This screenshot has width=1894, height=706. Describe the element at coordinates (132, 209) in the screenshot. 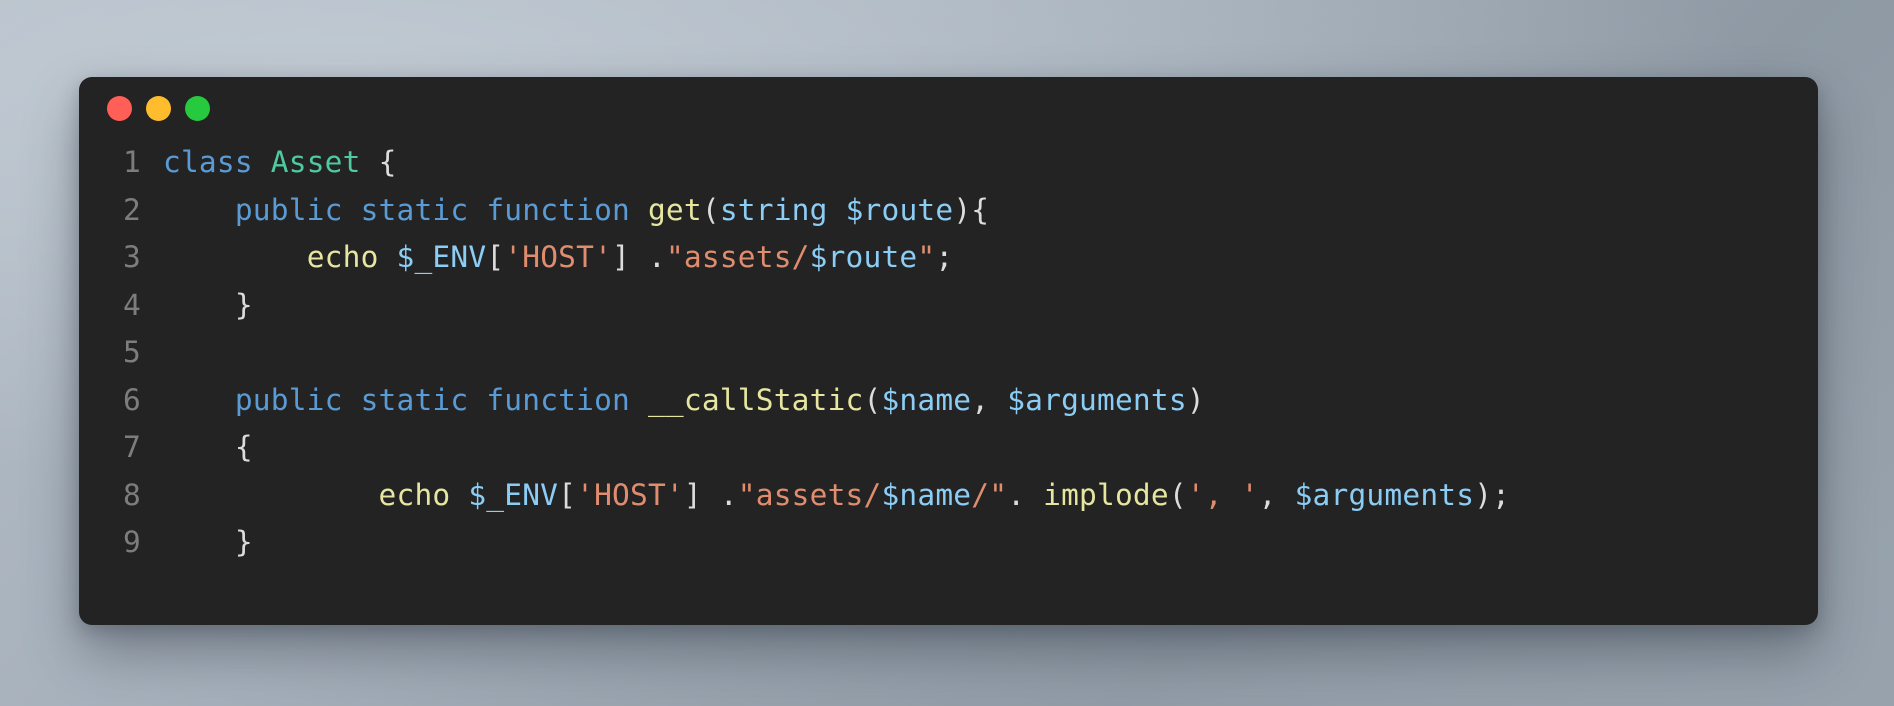

I see `line-number: 2` at that location.